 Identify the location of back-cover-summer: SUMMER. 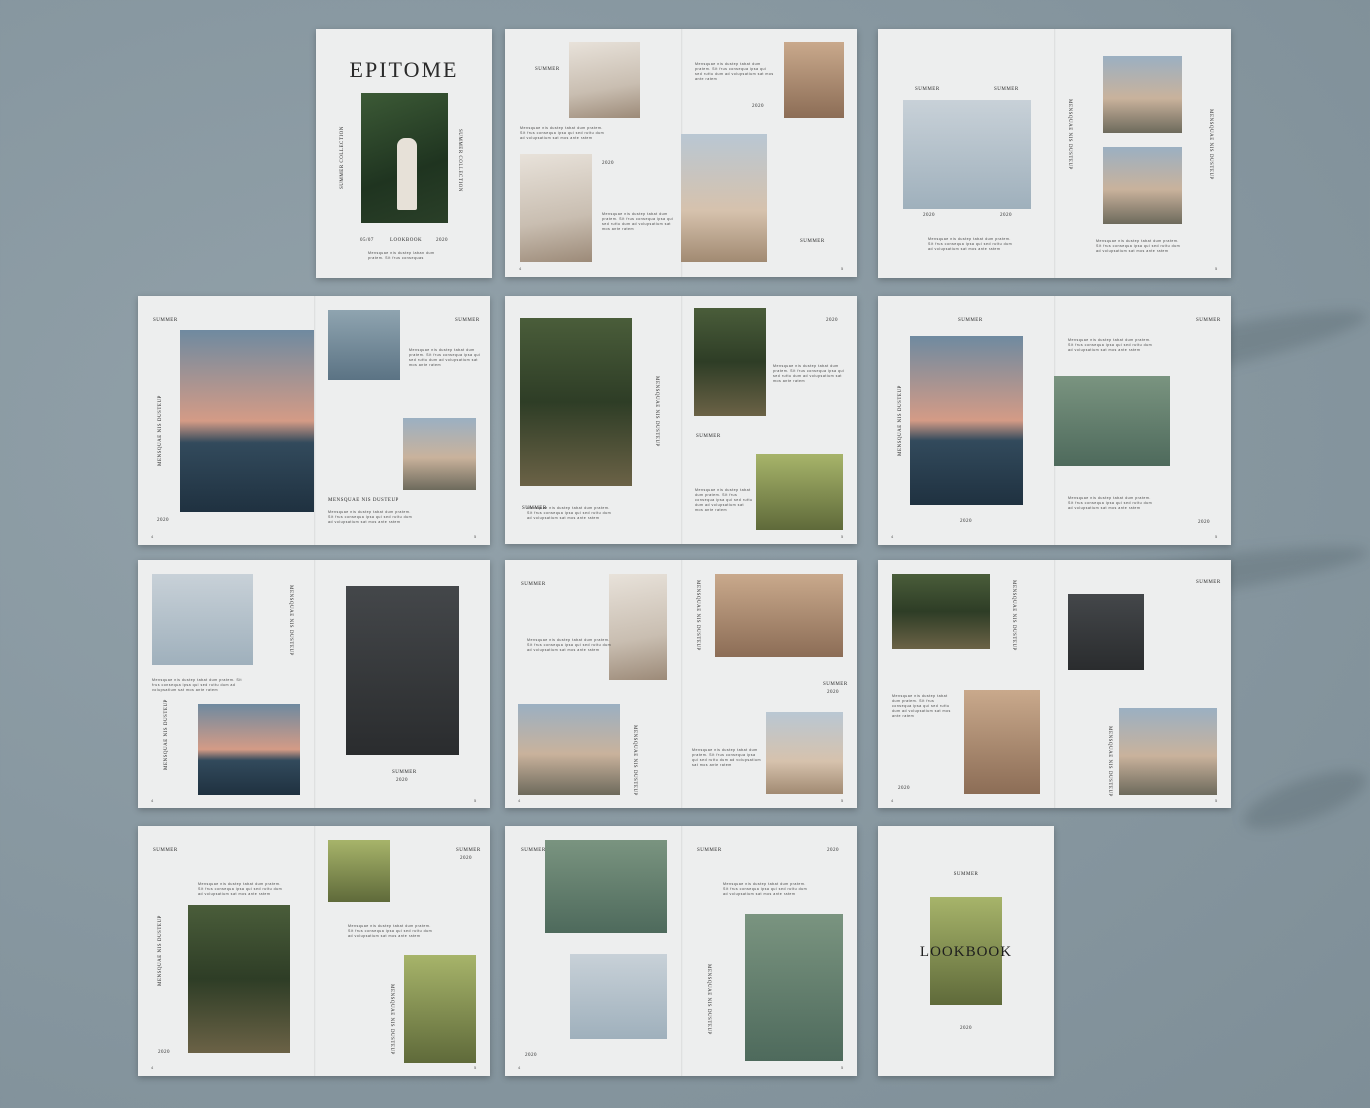
(966, 874).